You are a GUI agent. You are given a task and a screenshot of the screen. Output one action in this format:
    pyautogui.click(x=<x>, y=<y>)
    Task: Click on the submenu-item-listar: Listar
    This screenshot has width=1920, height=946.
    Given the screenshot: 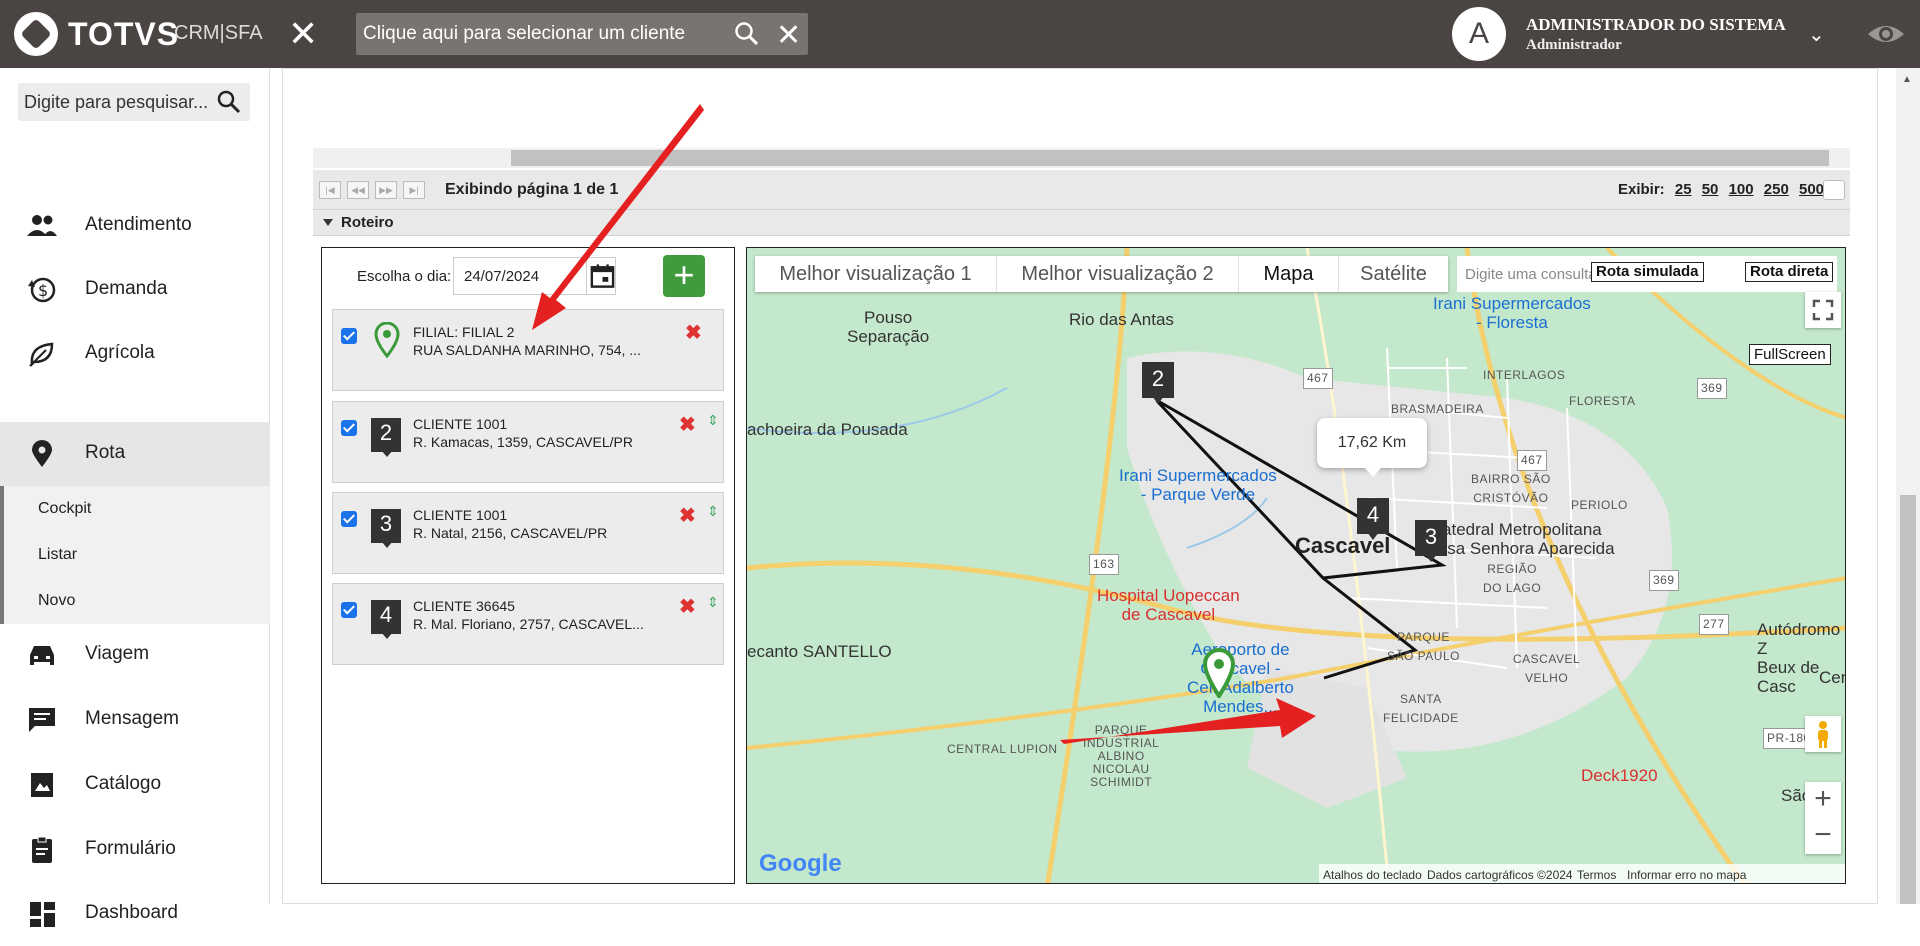 What is the action you would take?
    pyautogui.click(x=57, y=555)
    